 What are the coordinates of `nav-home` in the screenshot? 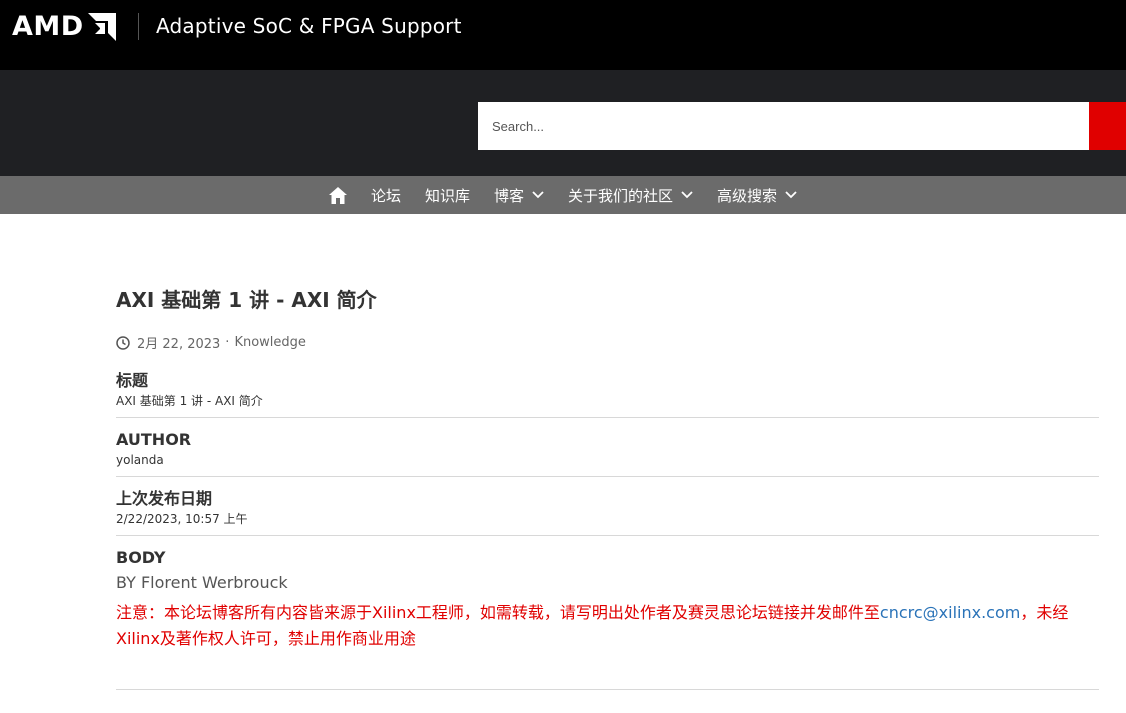 It's located at (337, 195).